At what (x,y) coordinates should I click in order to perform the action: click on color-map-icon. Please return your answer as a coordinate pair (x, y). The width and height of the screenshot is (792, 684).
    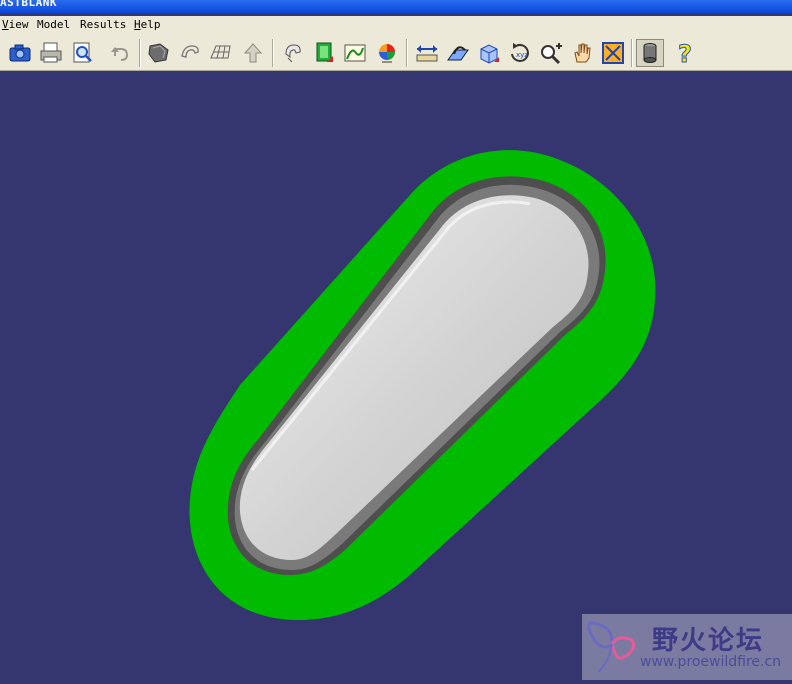
    Looking at the image, I should click on (387, 53).